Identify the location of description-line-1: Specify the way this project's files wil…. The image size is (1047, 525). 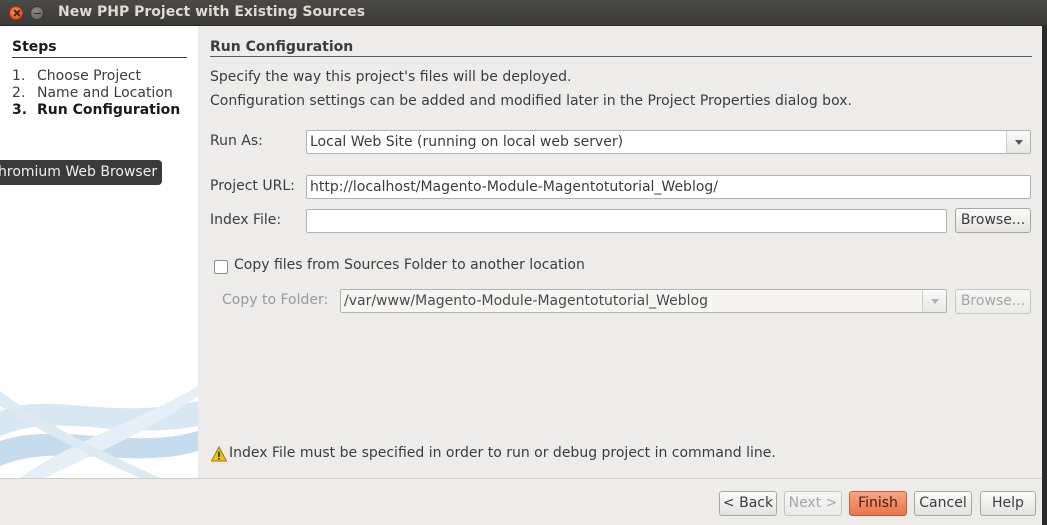
(391, 77).